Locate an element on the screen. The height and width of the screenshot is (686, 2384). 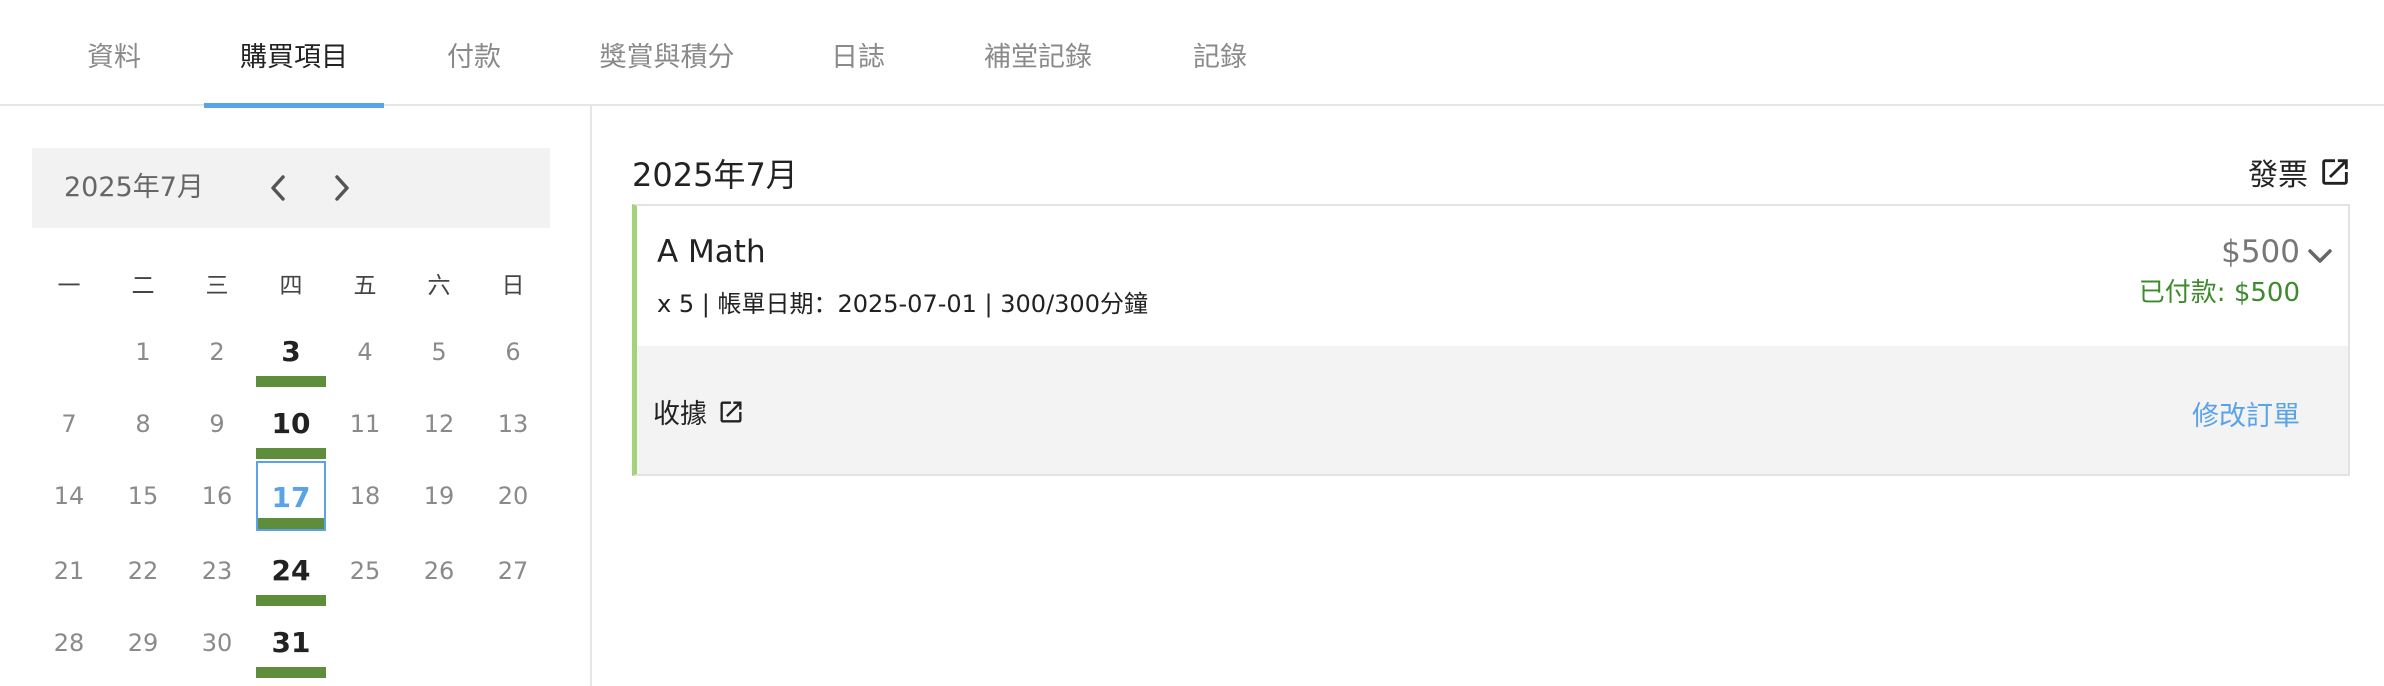
day-number: 3 is located at coordinates (291, 351).